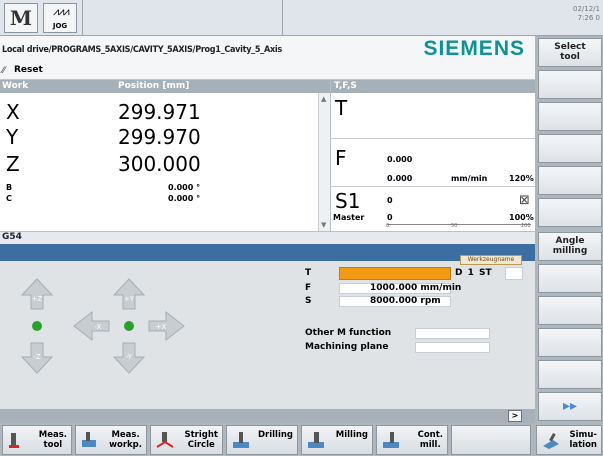 The width and height of the screenshot is (603, 456). What do you see at coordinates (89, 439) in the screenshot?
I see `measure-workpiece-icon` at bounding box center [89, 439].